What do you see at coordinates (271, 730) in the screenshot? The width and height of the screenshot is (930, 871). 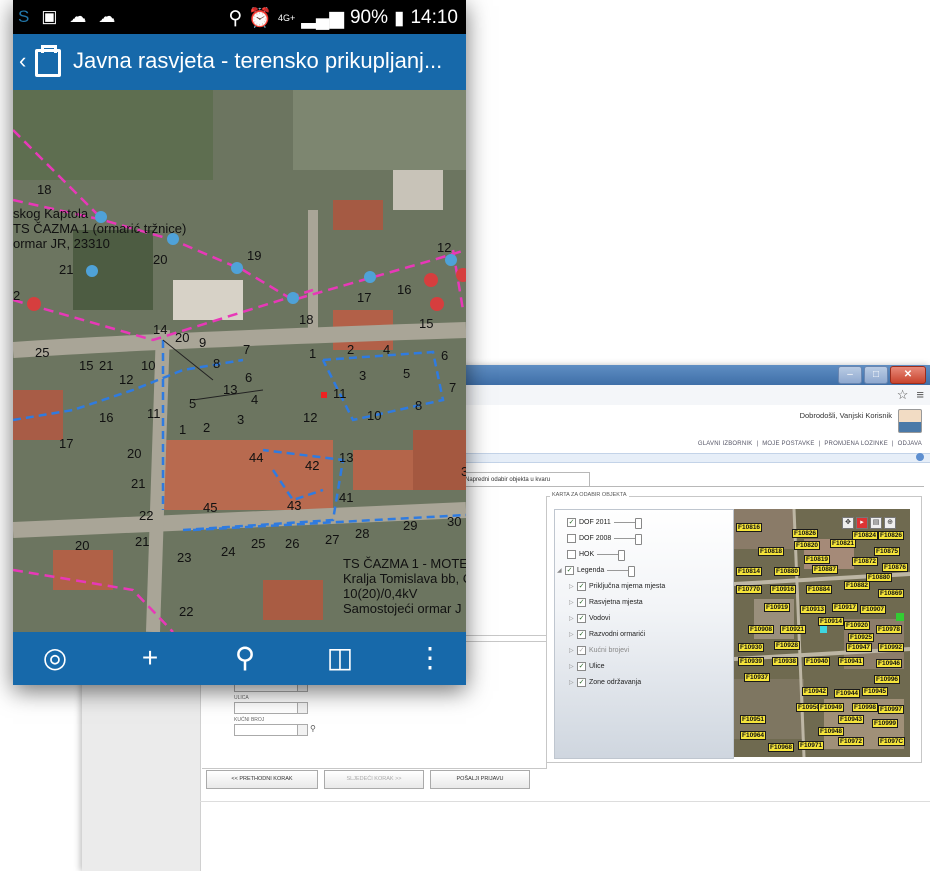 I see `kucni-broj-select` at bounding box center [271, 730].